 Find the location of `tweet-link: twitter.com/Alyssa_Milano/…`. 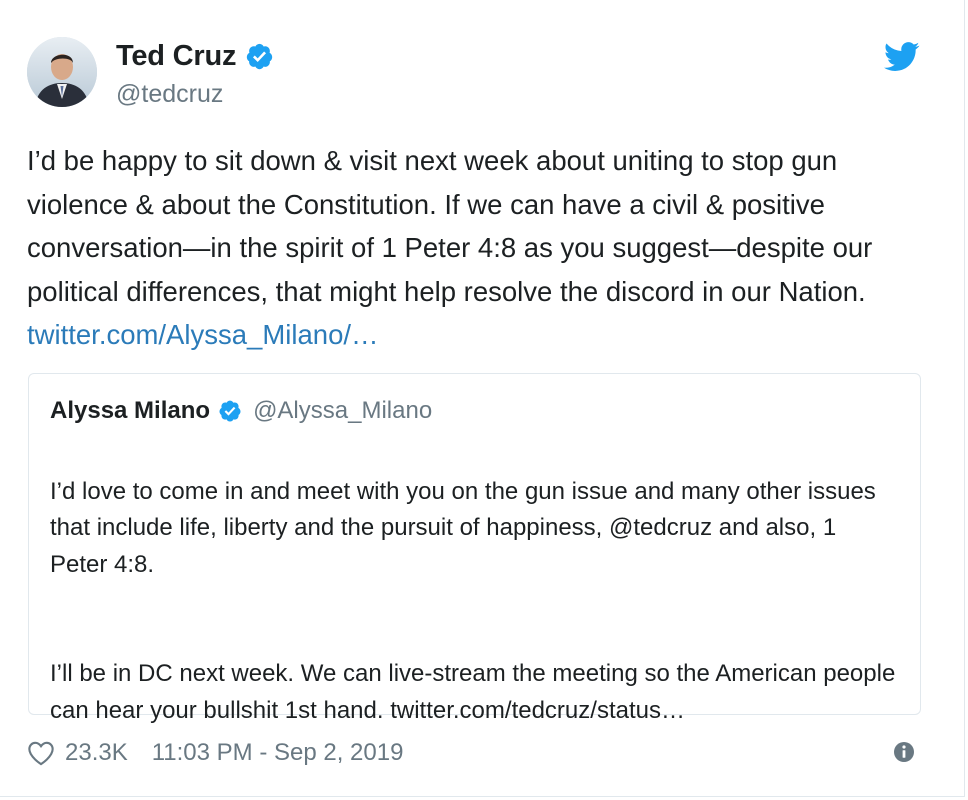

tweet-link: twitter.com/Alyssa_Milano/… is located at coordinates (203, 334).